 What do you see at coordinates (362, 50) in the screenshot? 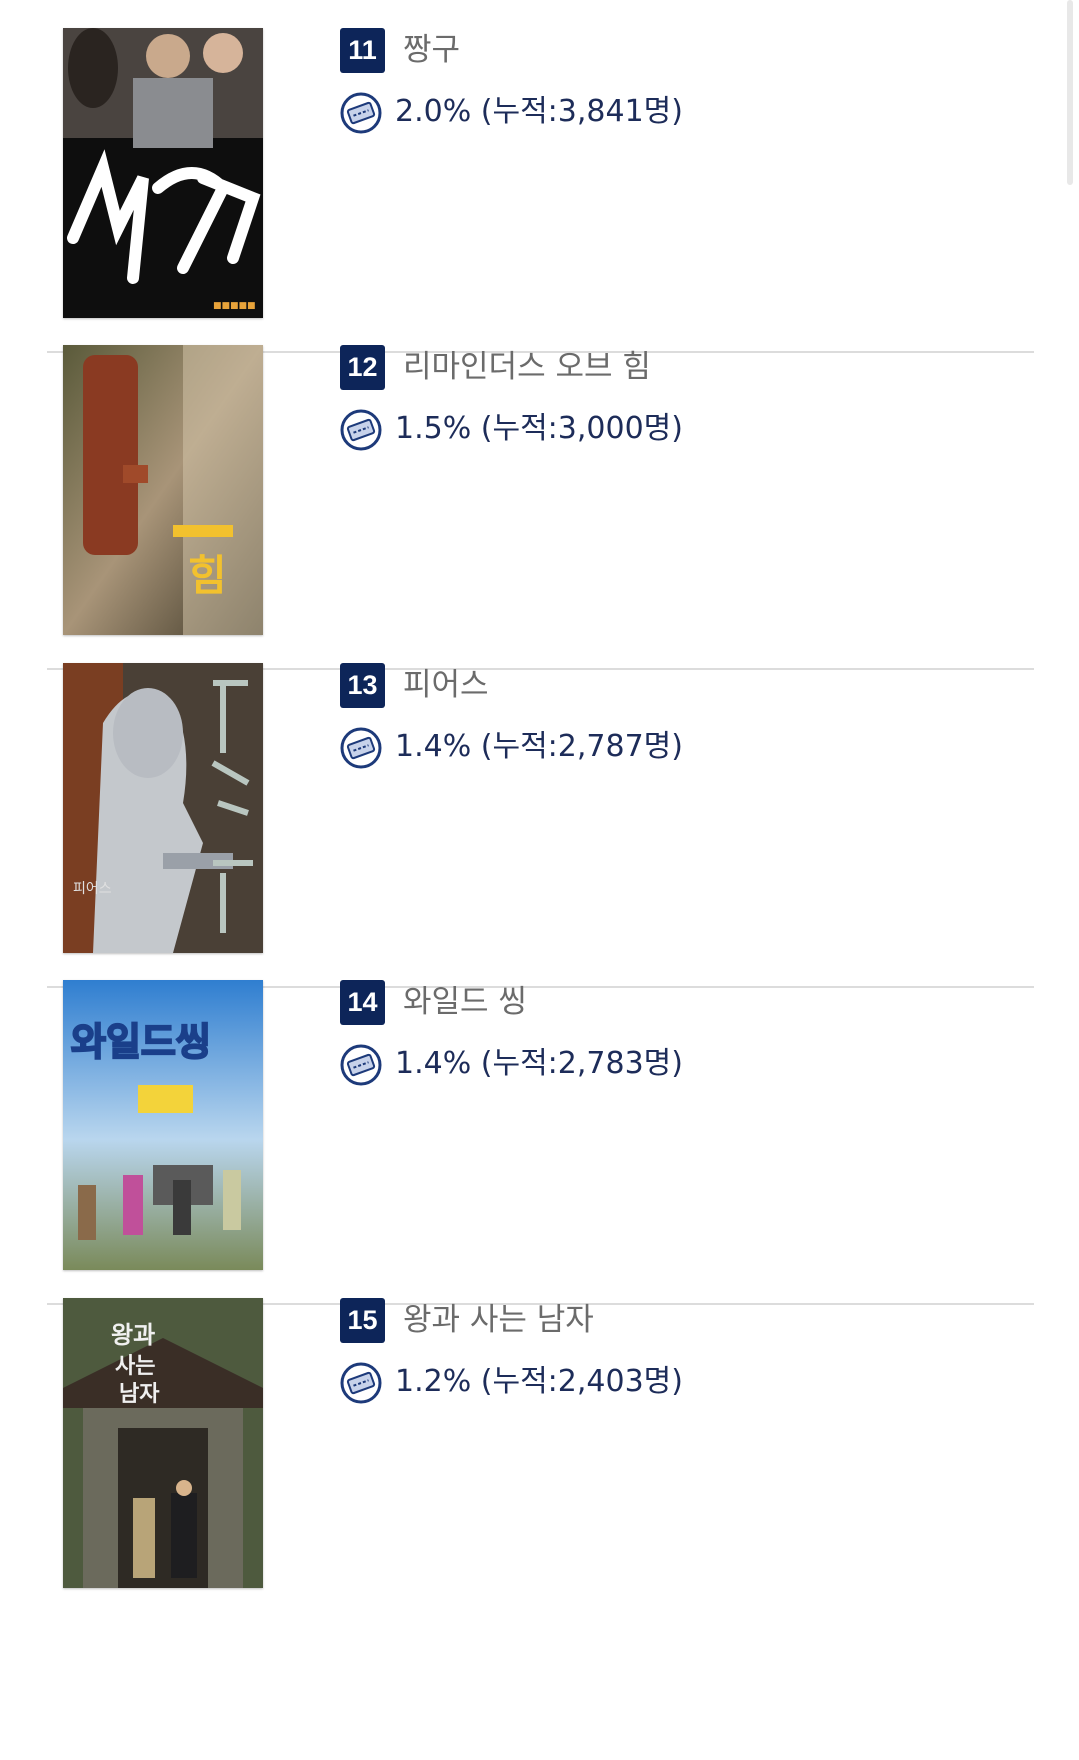
I see `rank-badge: 11` at bounding box center [362, 50].